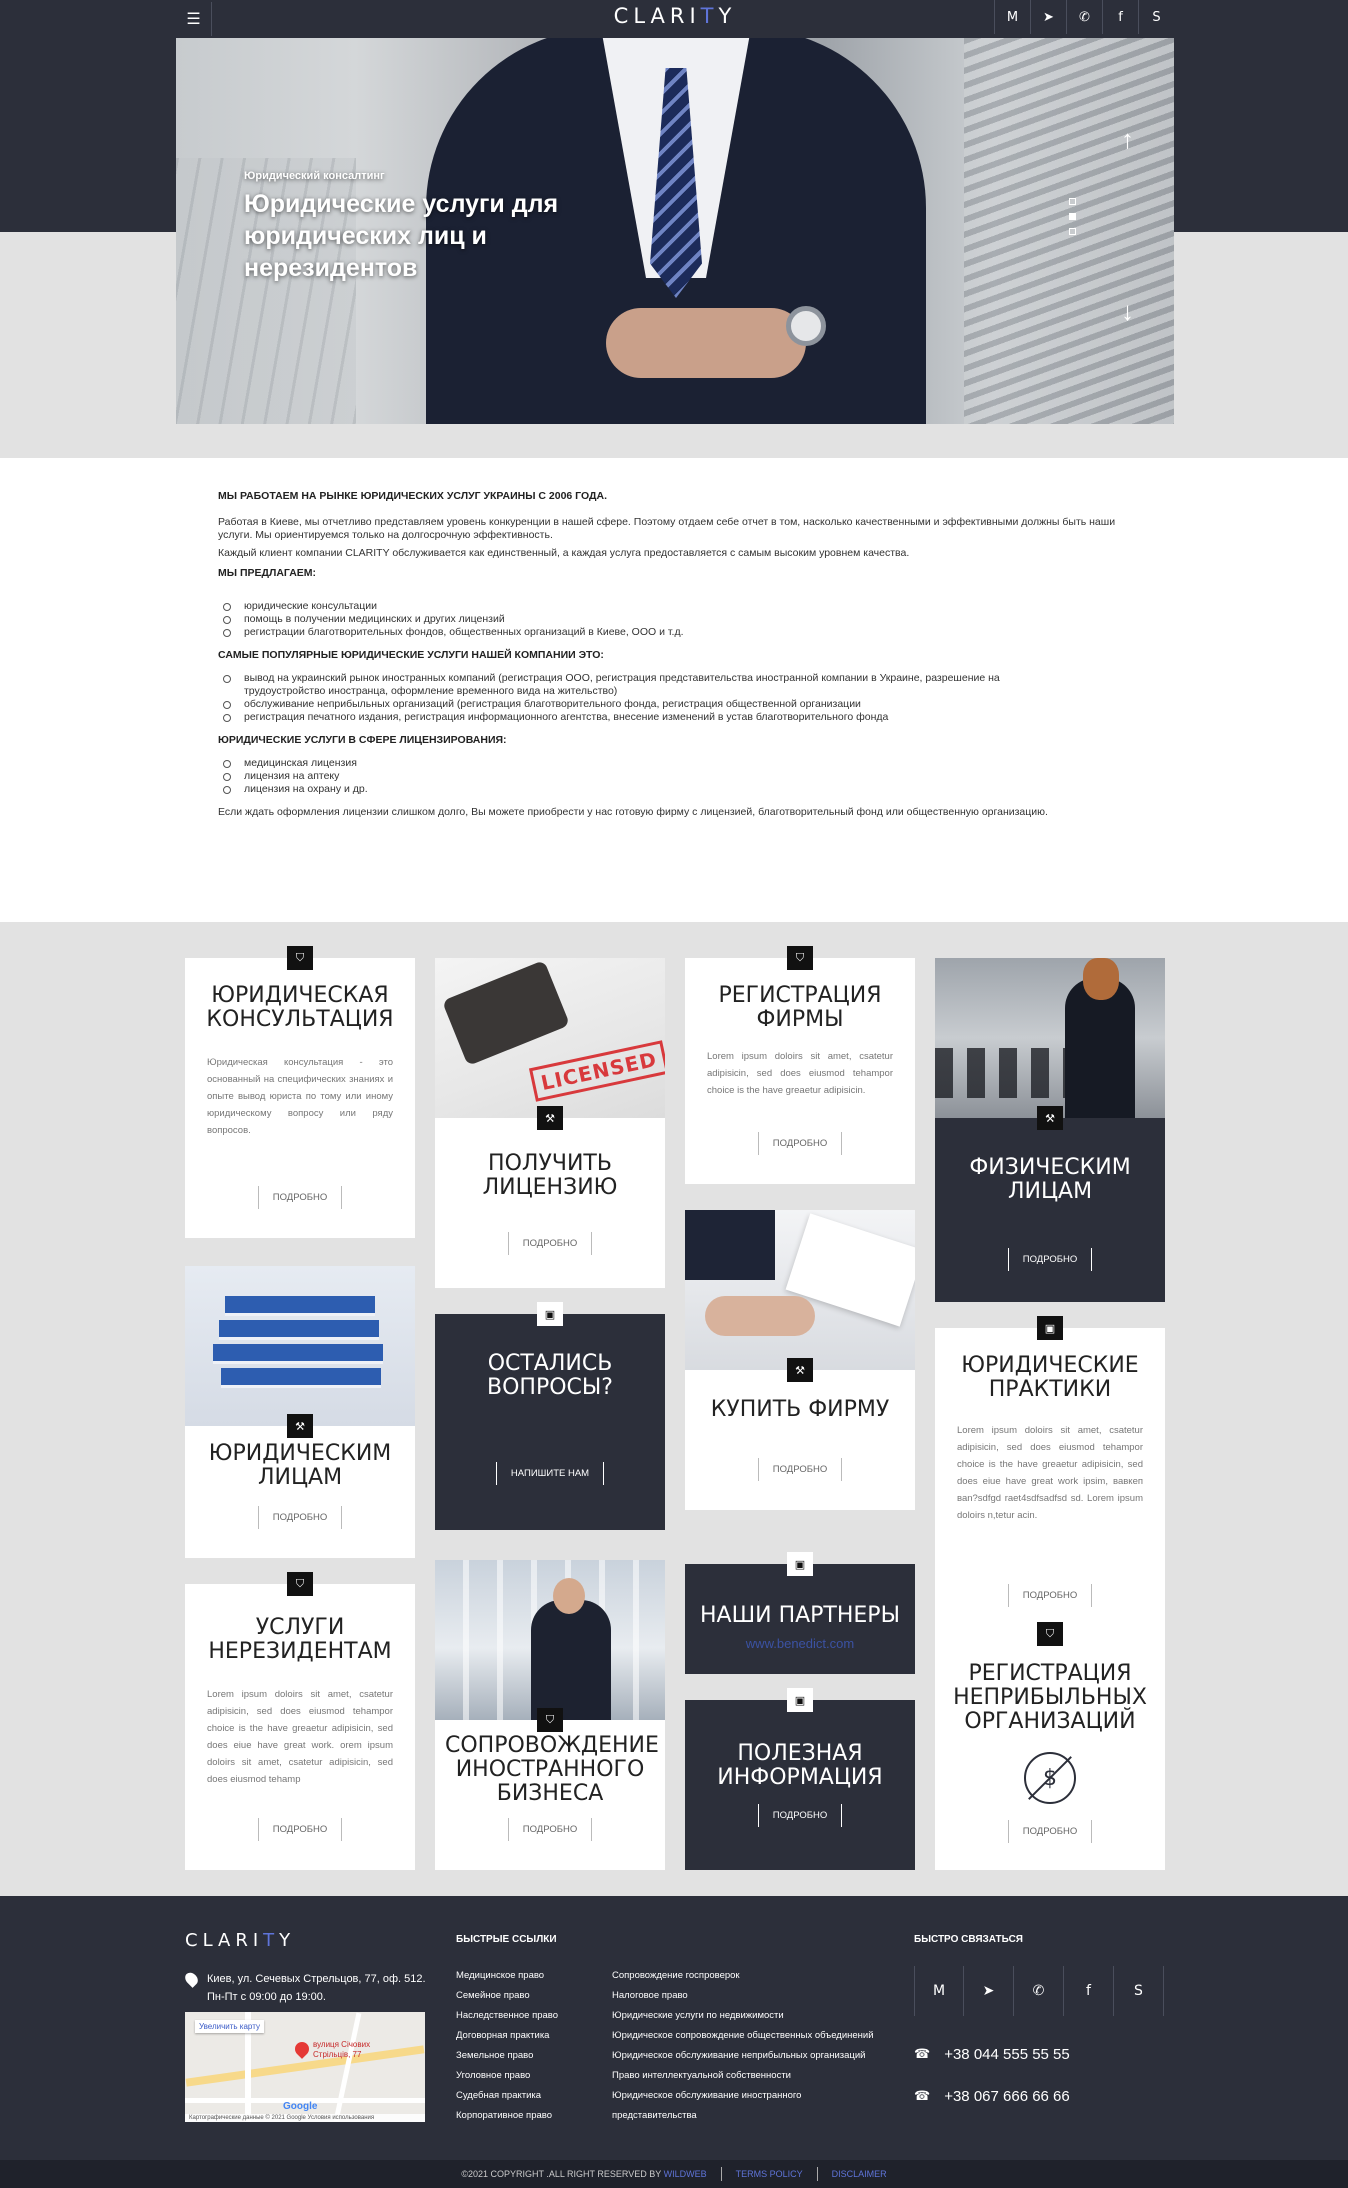 The image size is (1348, 2188). What do you see at coordinates (675, 16) in the screenshot?
I see `site-logo: CLARITY` at bounding box center [675, 16].